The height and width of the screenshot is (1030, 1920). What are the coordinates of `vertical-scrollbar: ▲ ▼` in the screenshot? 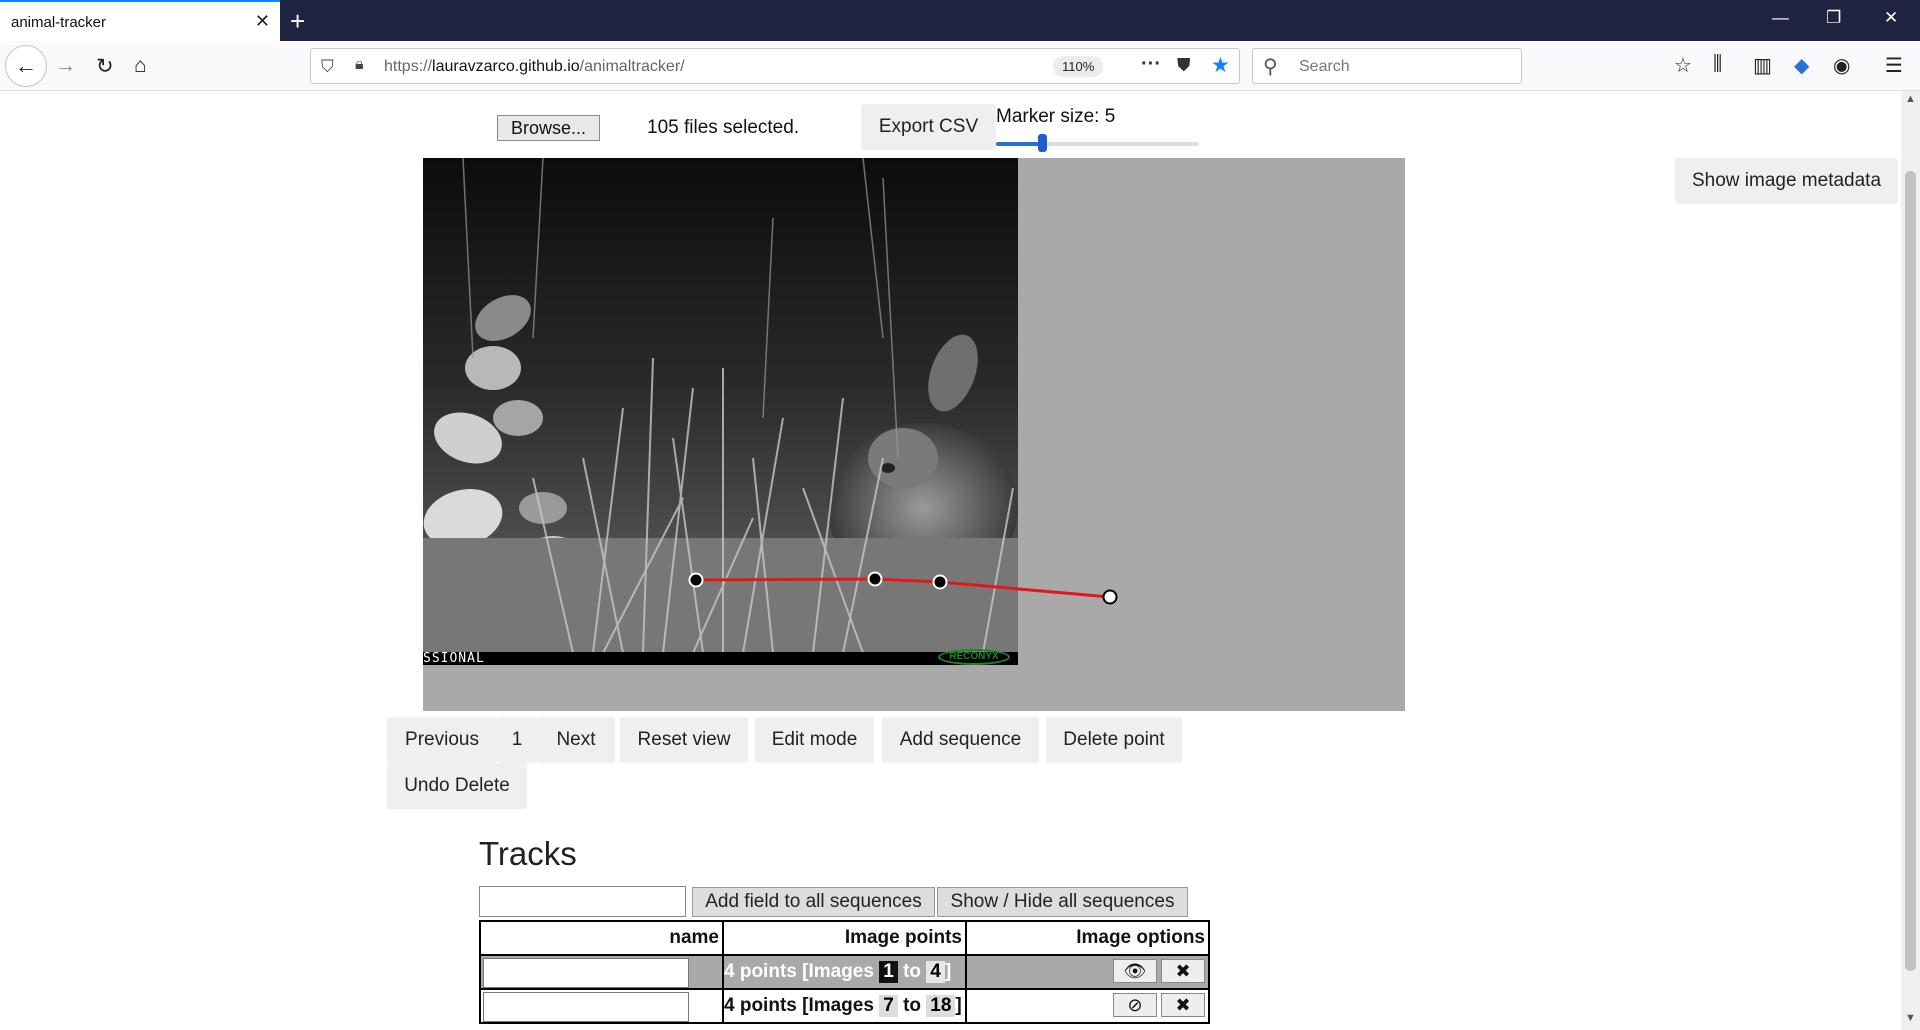 It's located at (1910, 560).